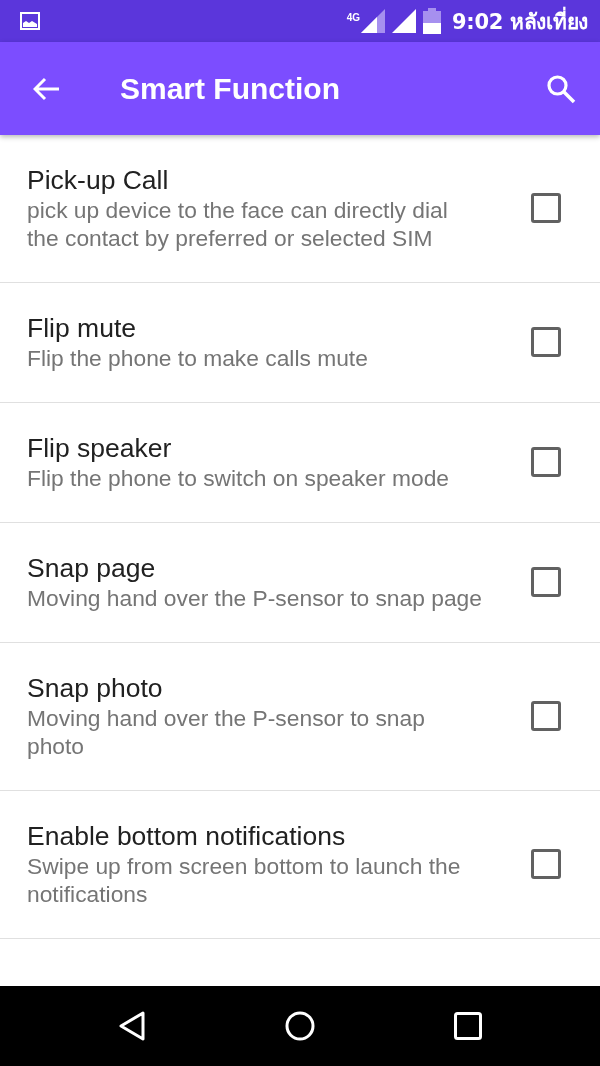 The image size is (600, 1066). Describe the element at coordinates (561, 88) in the screenshot. I see `search-icon` at that location.